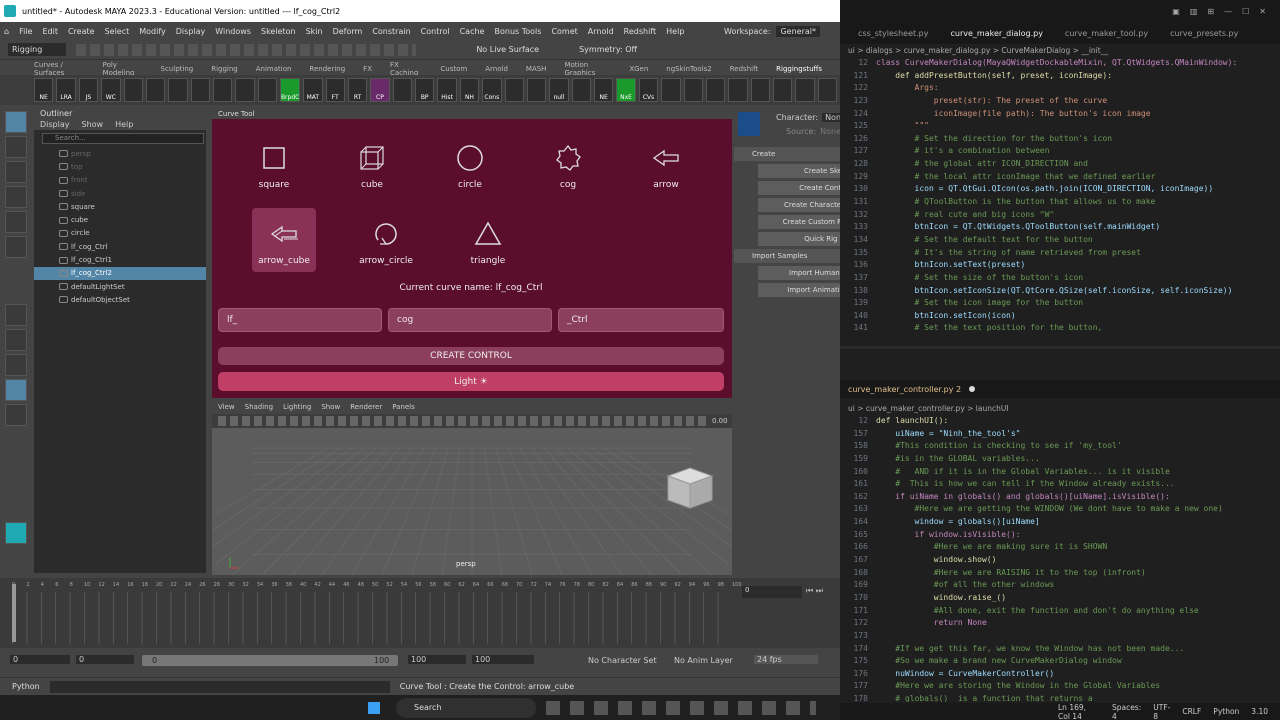 This screenshot has width=1280, height=720. I want to click on taskbar-search: Search, so click(466, 707).